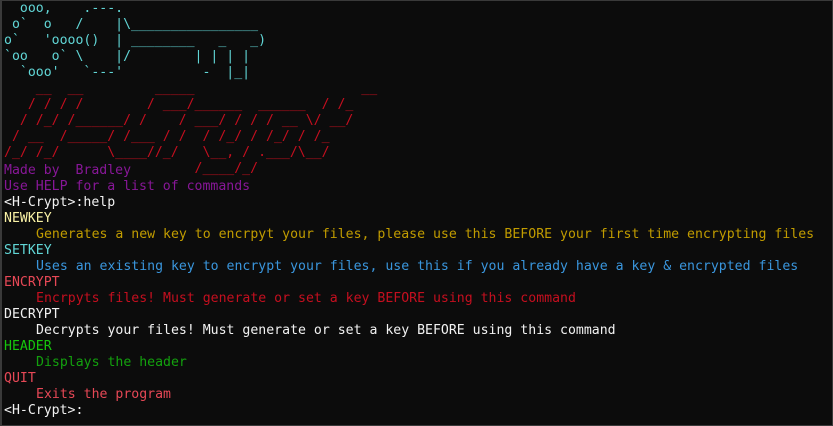 This screenshot has height=426, width=833. What do you see at coordinates (43, 411) in the screenshot?
I see `prompt-input-line: <H-Crypt>:` at bounding box center [43, 411].